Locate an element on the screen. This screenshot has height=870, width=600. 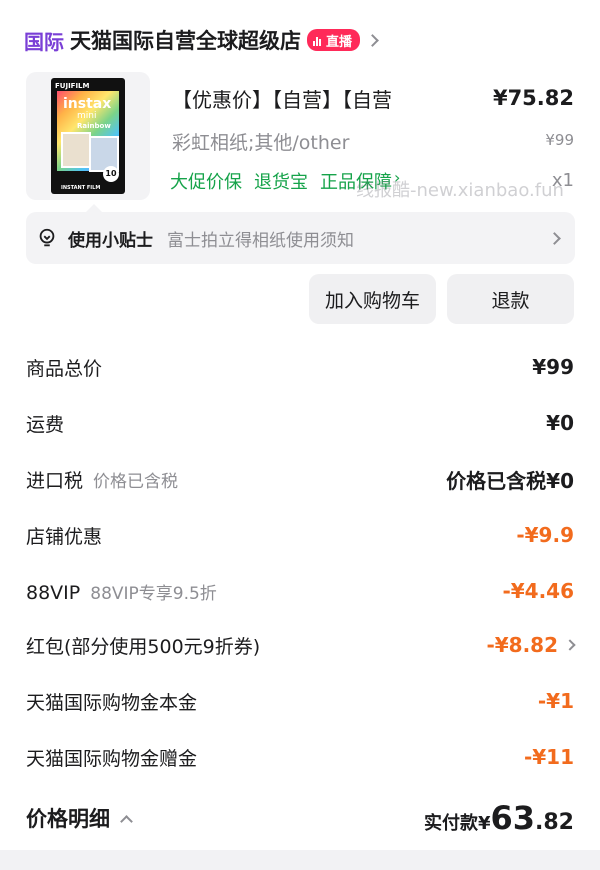
service-chevron-icon: › is located at coordinates (397, 177).